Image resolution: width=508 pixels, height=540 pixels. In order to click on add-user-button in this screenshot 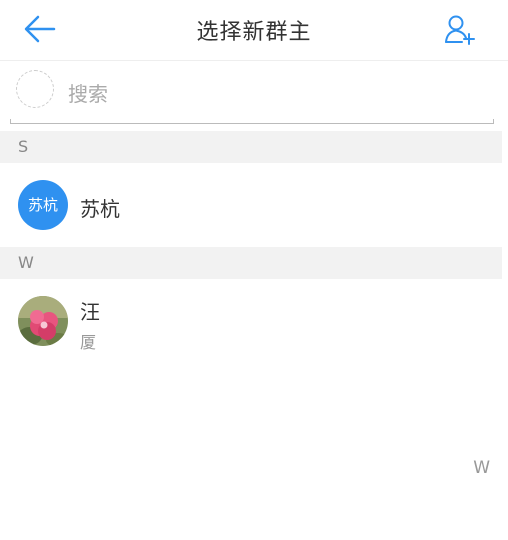, I will do `click(459, 30)`.